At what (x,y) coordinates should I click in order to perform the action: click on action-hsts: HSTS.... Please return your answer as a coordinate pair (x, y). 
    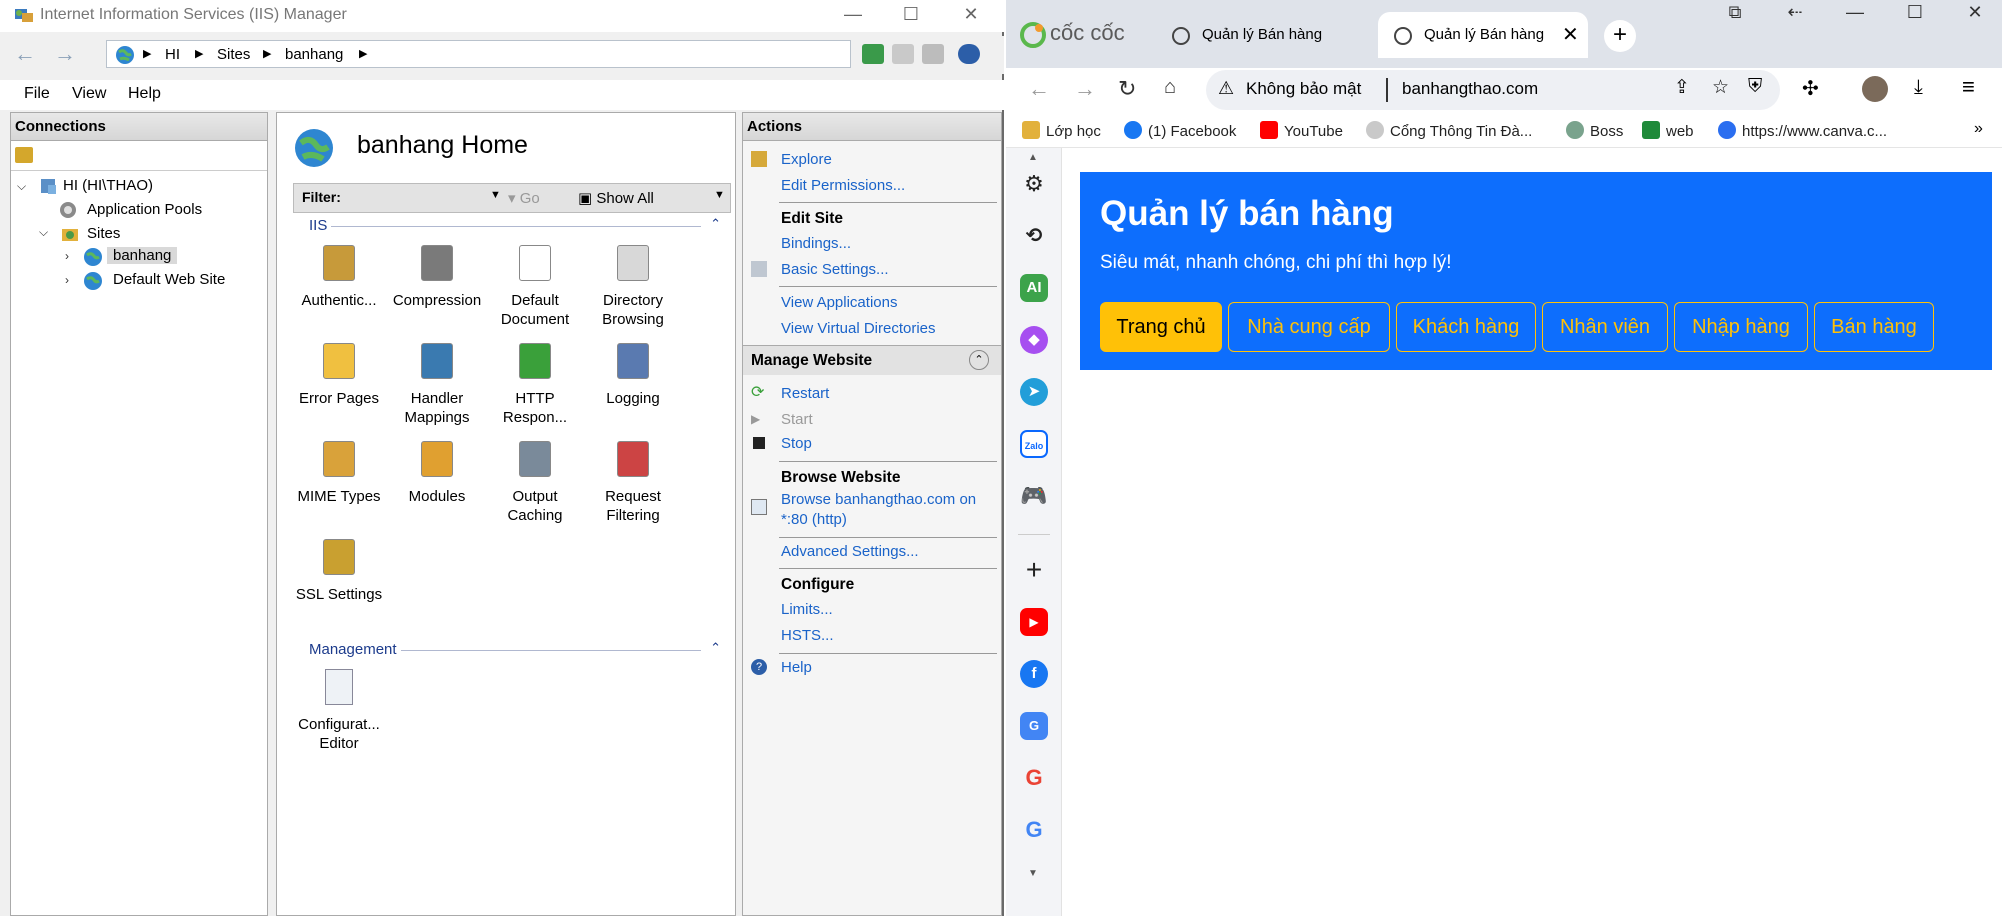
    Looking at the image, I should click on (807, 635).